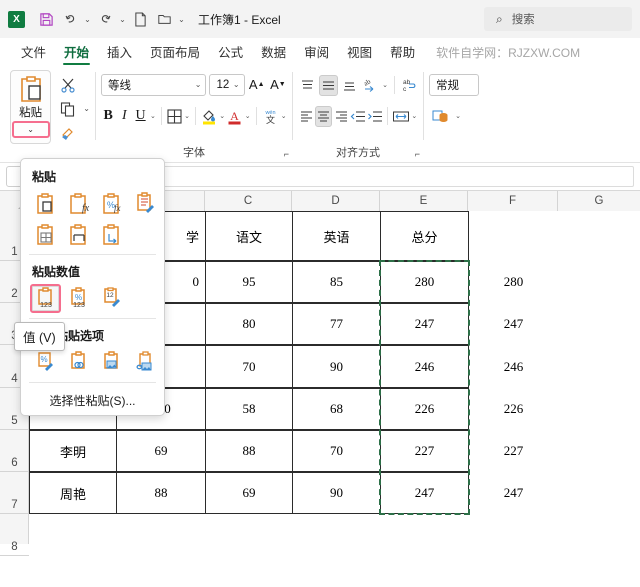 This screenshot has width=640, height=587. What do you see at coordinates (513, 201) in the screenshot?
I see `column-header-f: F` at bounding box center [513, 201].